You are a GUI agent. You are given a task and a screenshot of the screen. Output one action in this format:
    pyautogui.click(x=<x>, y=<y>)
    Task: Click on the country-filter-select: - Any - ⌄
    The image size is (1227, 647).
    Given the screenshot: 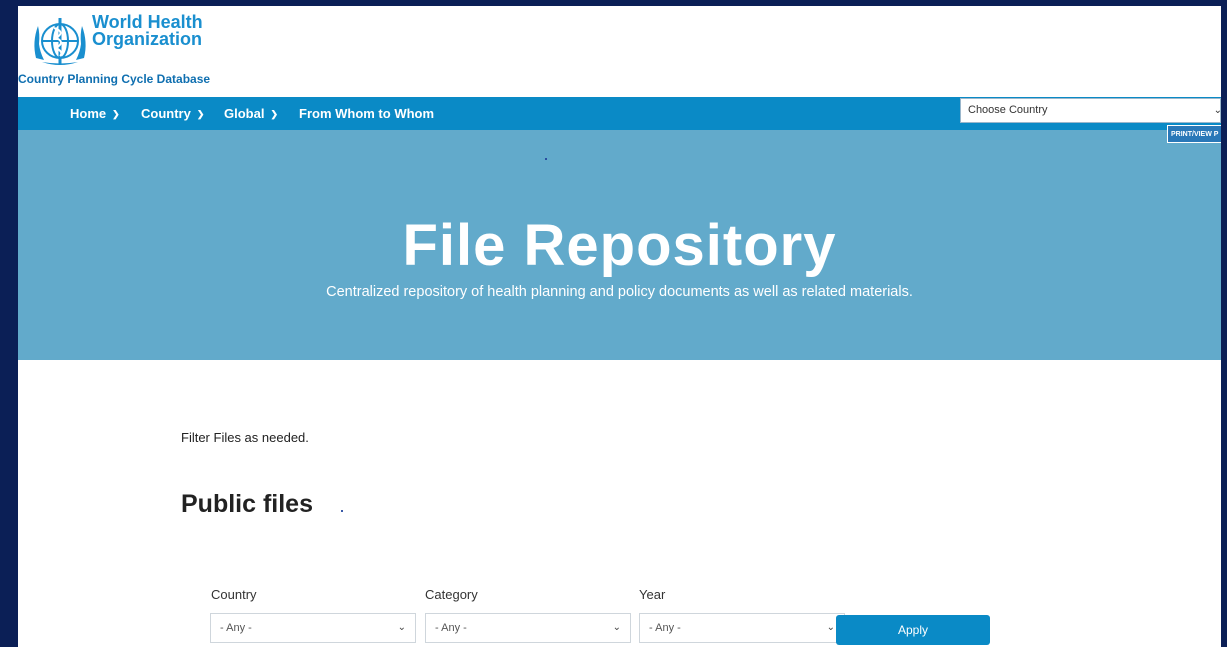 What is the action you would take?
    pyautogui.click(x=313, y=628)
    